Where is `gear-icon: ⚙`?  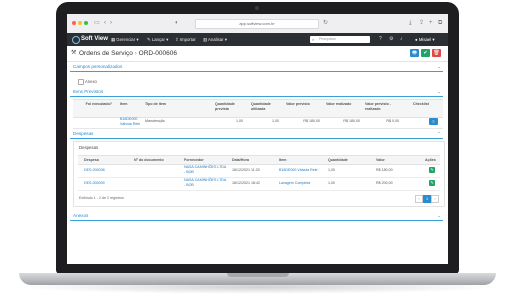
gear-icon: ⚙ is located at coordinates (391, 39).